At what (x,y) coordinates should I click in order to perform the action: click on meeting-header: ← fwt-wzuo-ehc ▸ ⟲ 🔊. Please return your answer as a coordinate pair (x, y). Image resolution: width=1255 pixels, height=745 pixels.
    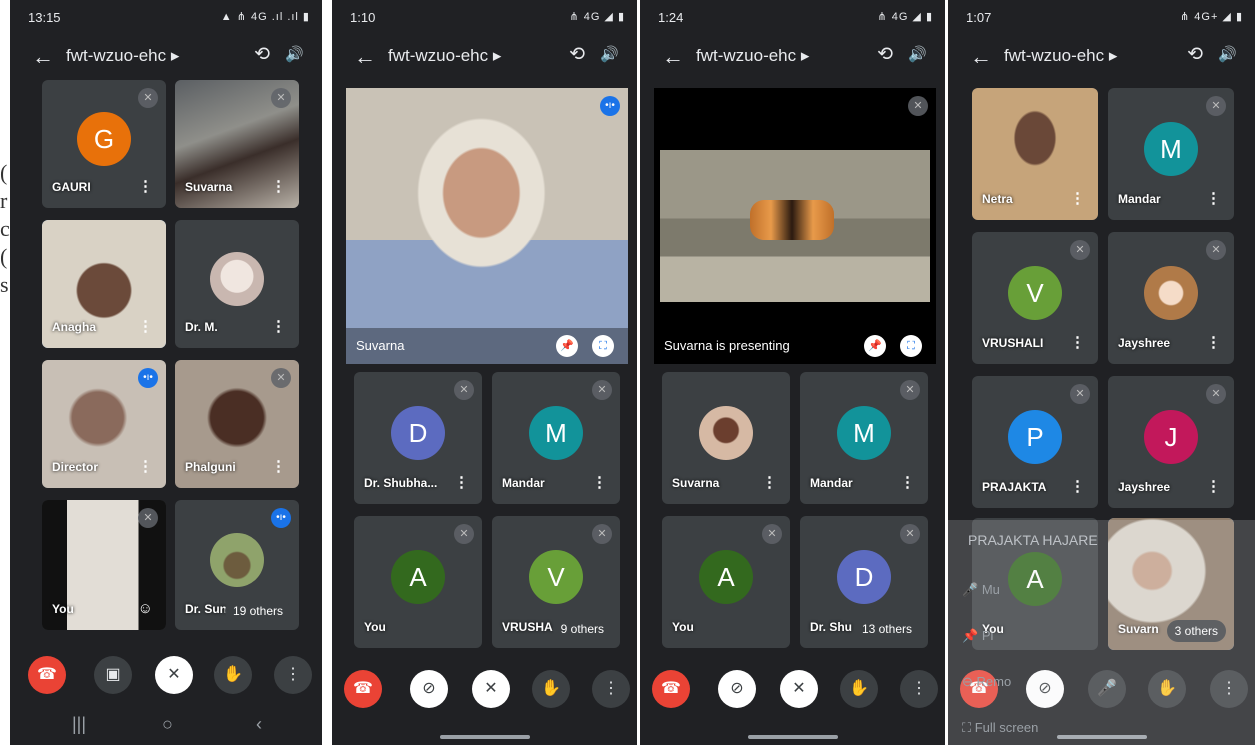
    Looking at the image, I should click on (166, 58).